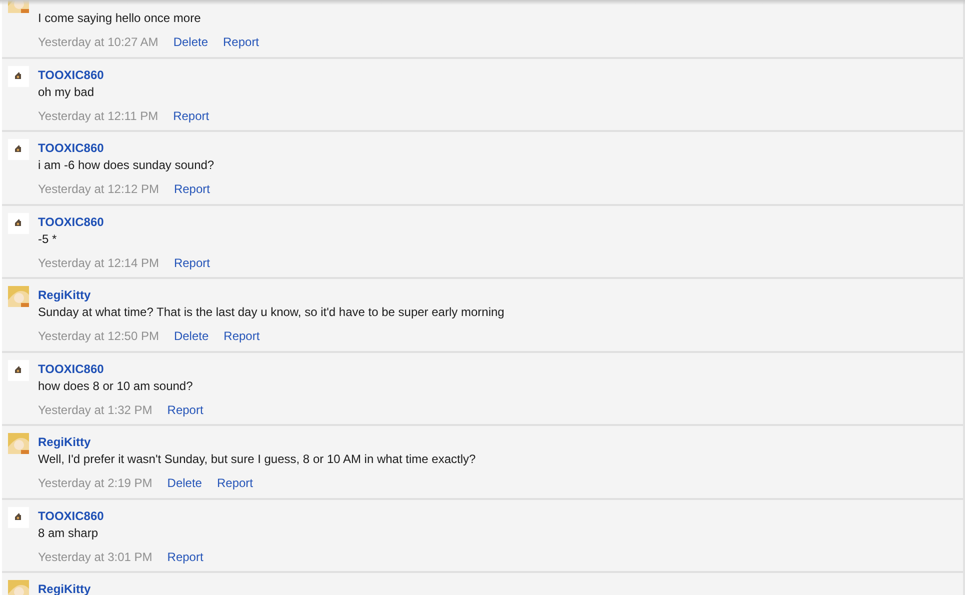  What do you see at coordinates (48, 238) in the screenshot?
I see `message-text: -5 *` at bounding box center [48, 238].